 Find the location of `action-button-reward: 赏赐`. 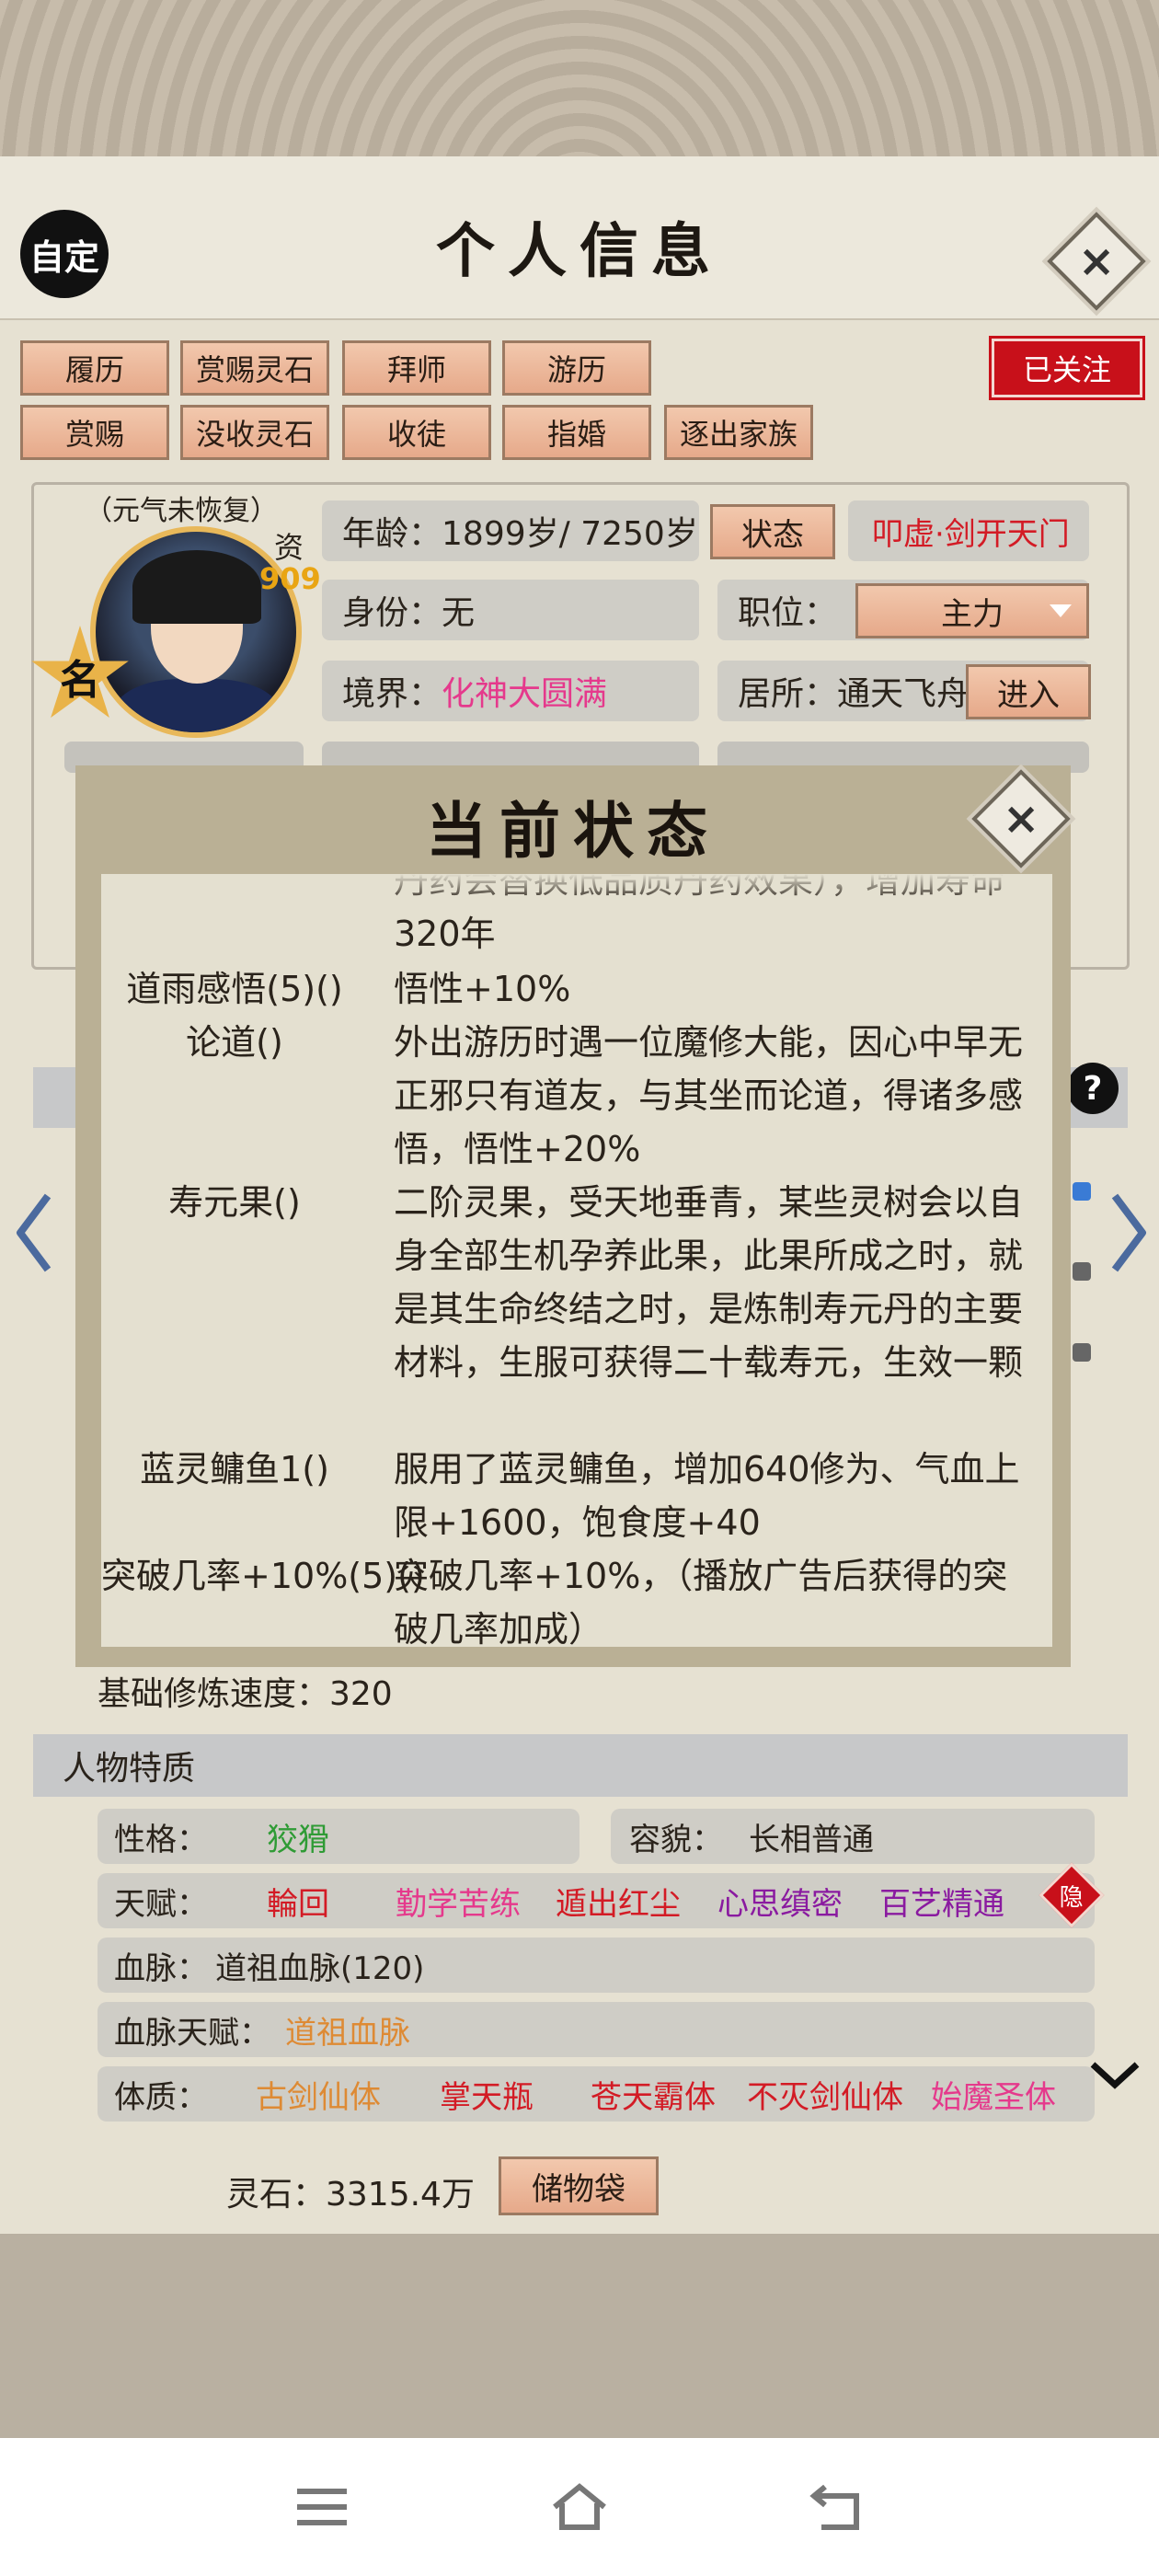

action-button-reward: 赏赐 is located at coordinates (94, 432).